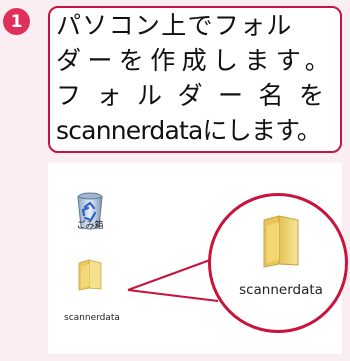 Image resolution: width=350 pixels, height=361 pixels. What do you see at coordinates (281, 241) in the screenshot?
I see `folder-icon` at bounding box center [281, 241].